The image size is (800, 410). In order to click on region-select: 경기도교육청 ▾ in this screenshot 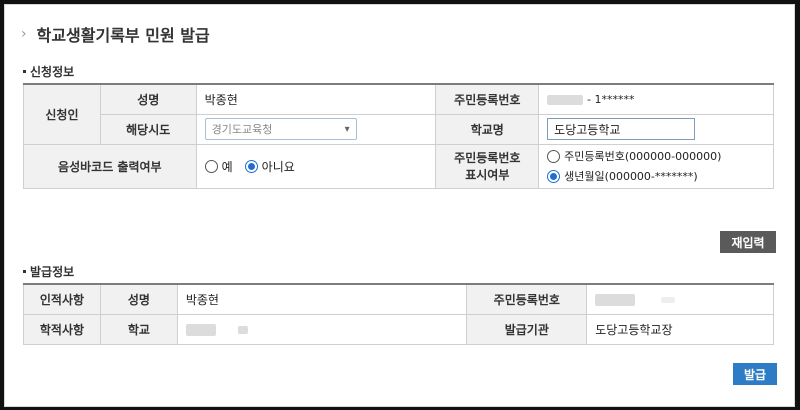, I will do `click(280, 129)`.